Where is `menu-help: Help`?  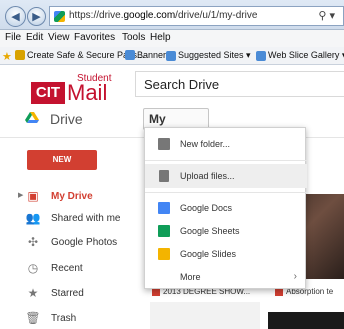 menu-help: Help is located at coordinates (160, 37).